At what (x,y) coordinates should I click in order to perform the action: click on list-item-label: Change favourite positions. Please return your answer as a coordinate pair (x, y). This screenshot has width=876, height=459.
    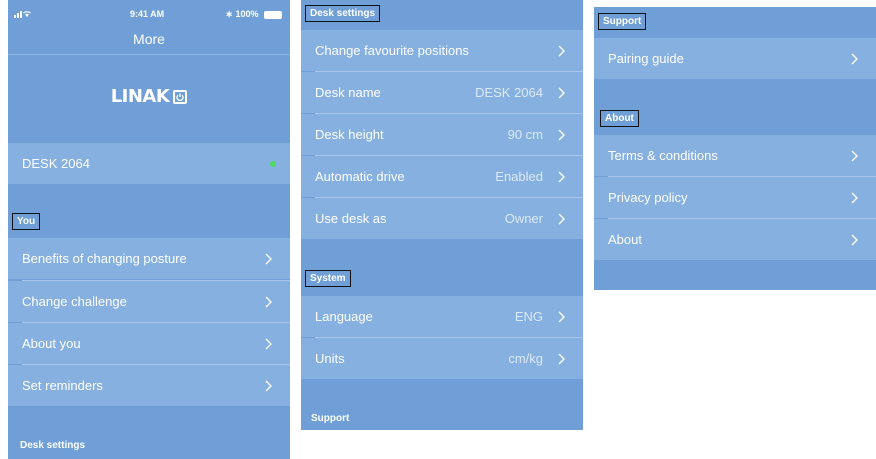
    Looking at the image, I should click on (392, 50).